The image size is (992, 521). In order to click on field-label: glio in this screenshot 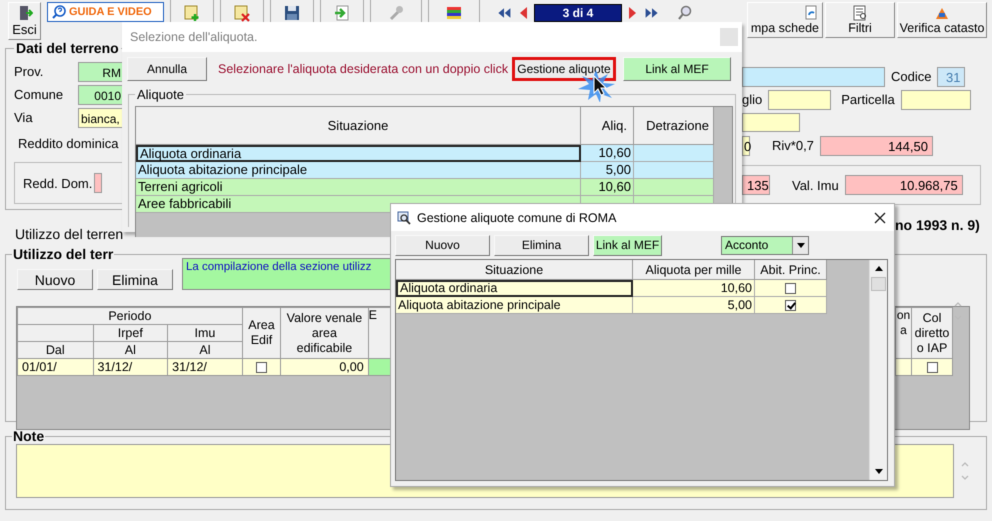, I will do `click(752, 99)`.